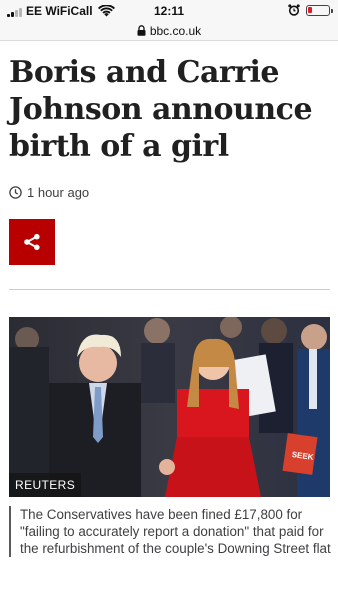  I want to click on status-right, so click(310, 10).